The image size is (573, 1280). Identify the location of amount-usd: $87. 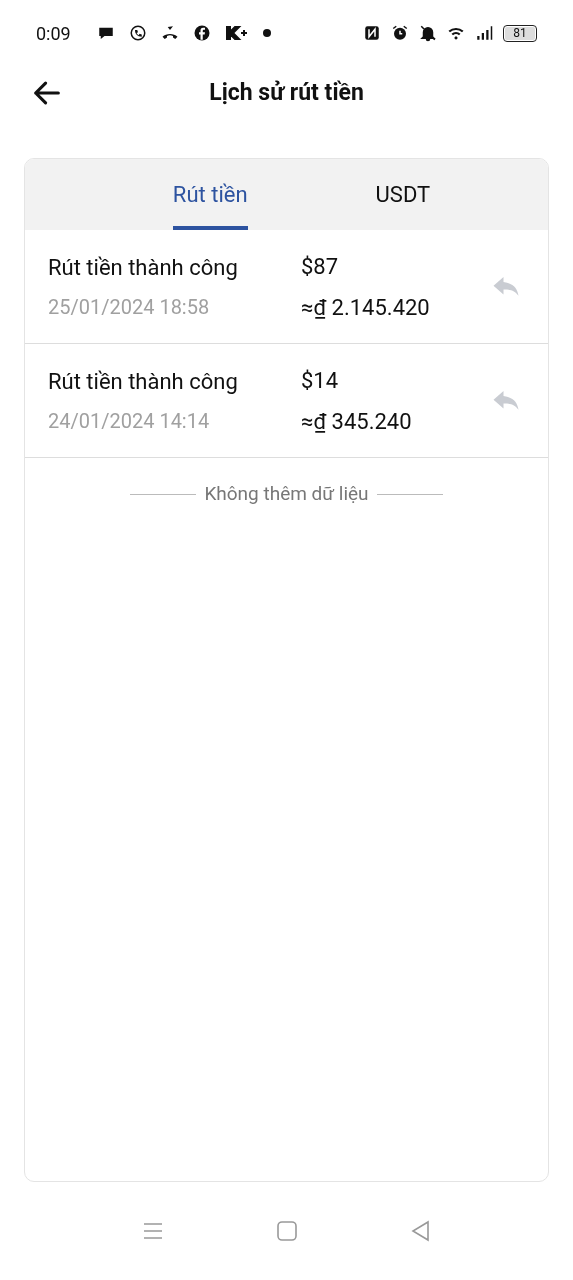
(320, 266).